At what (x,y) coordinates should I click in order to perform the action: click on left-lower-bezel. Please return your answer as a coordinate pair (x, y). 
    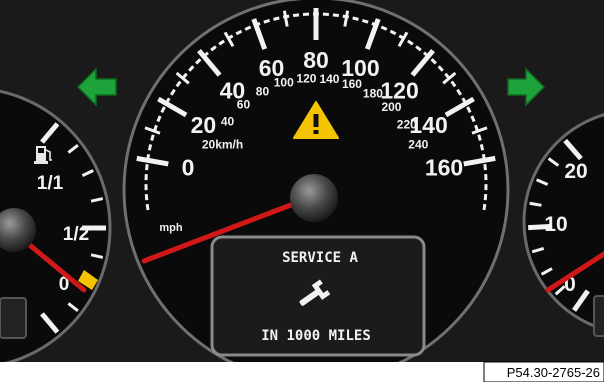
    Looking at the image, I should click on (13, 318).